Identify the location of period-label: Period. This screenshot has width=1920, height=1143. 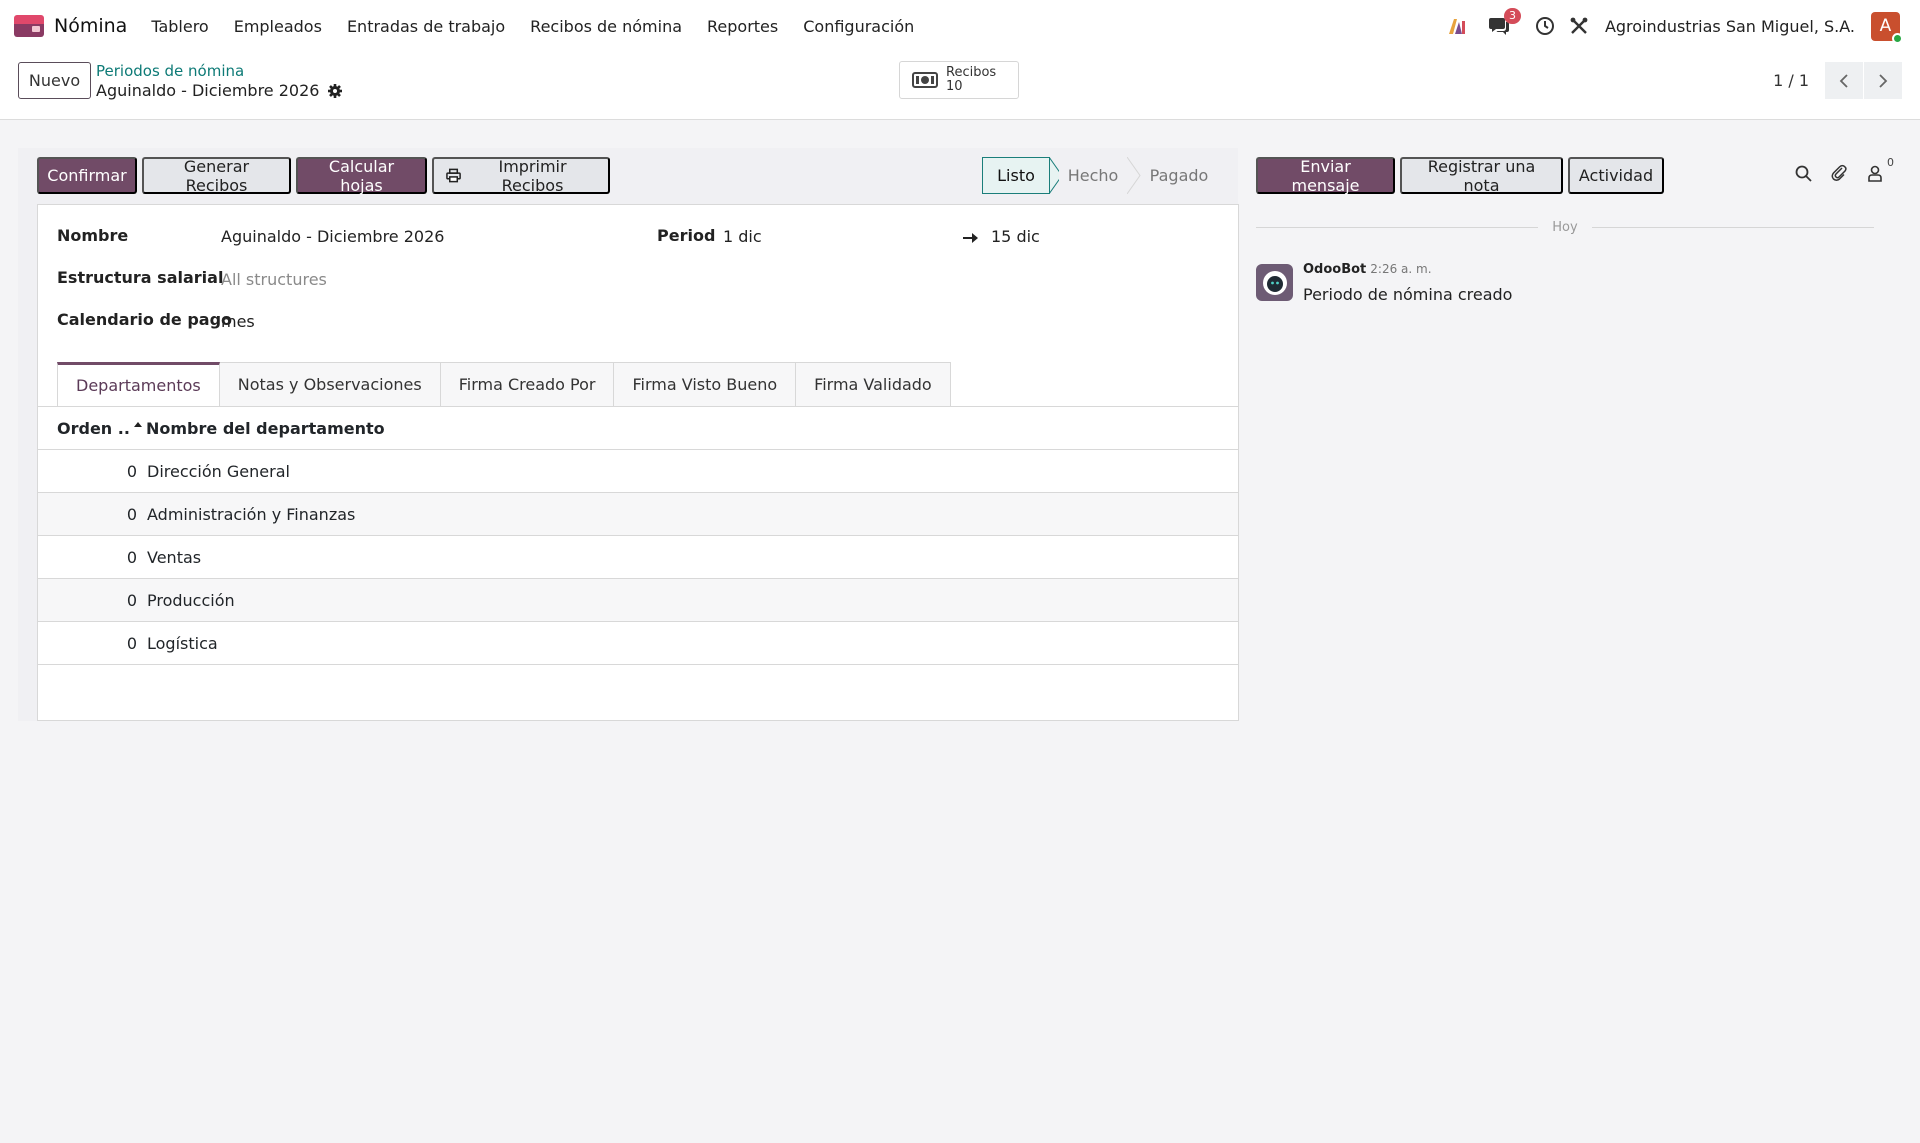
(686, 235).